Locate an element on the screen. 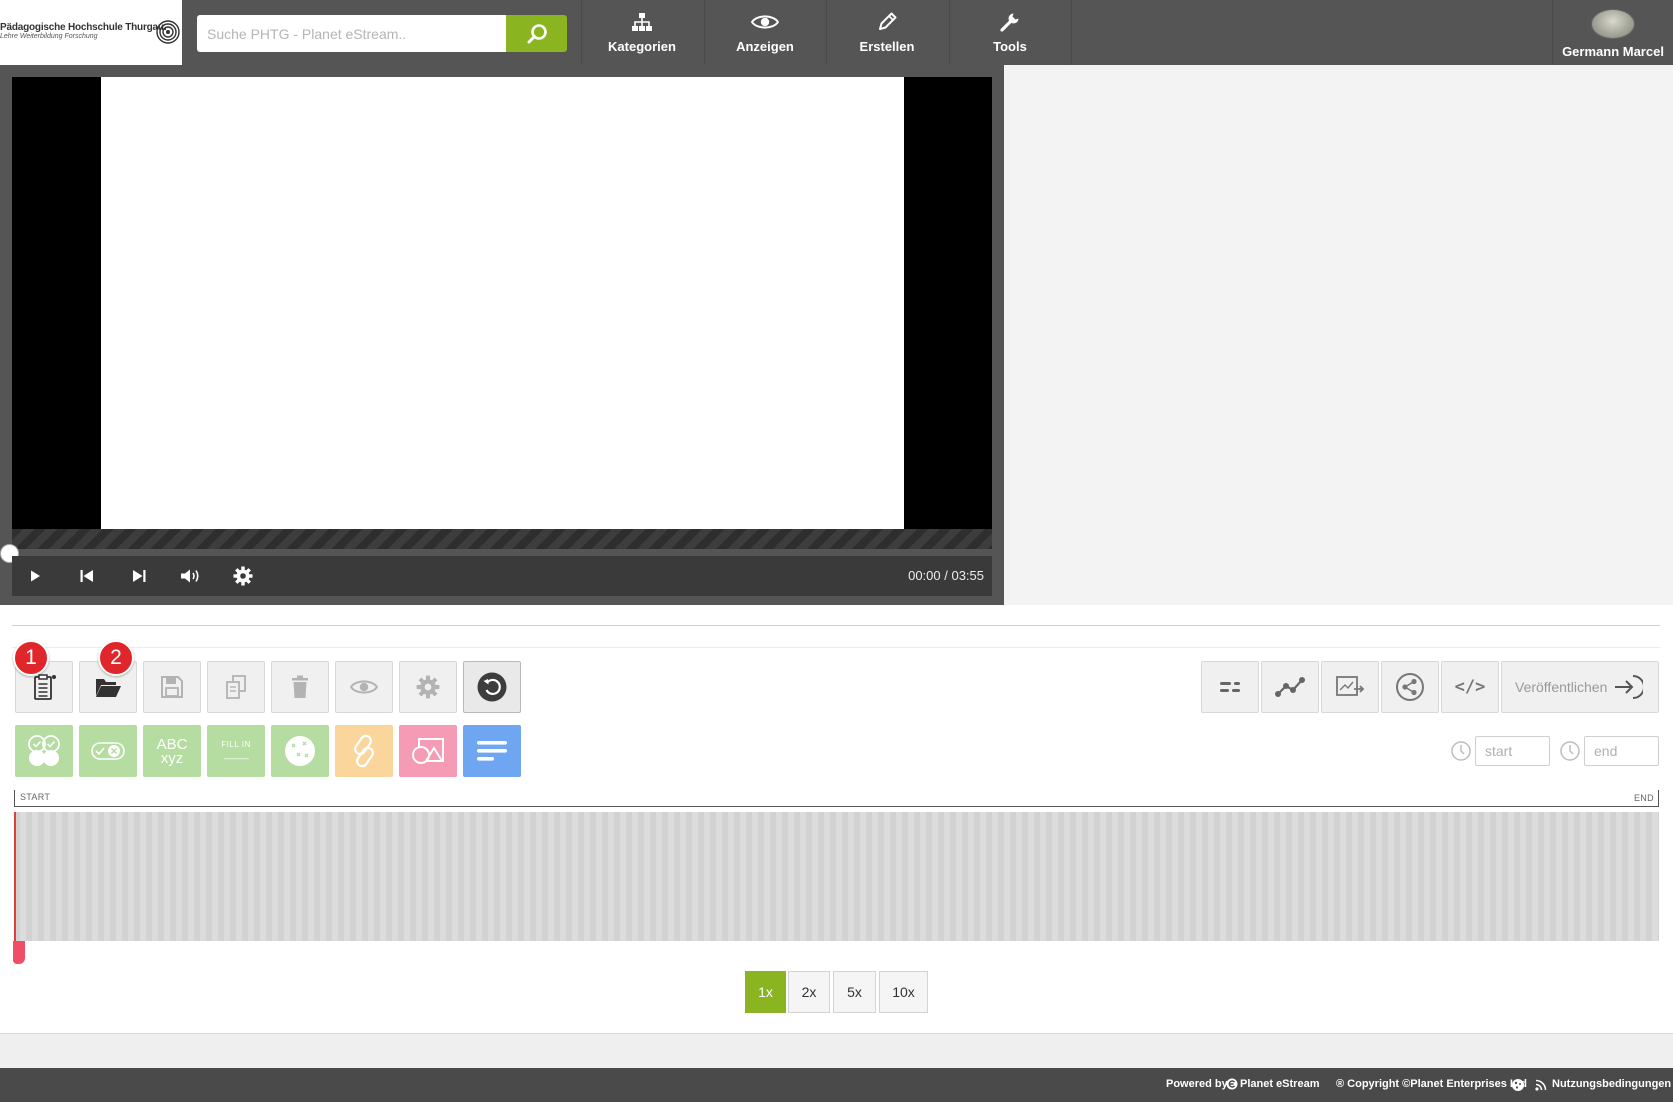  delete-button is located at coordinates (300, 687).